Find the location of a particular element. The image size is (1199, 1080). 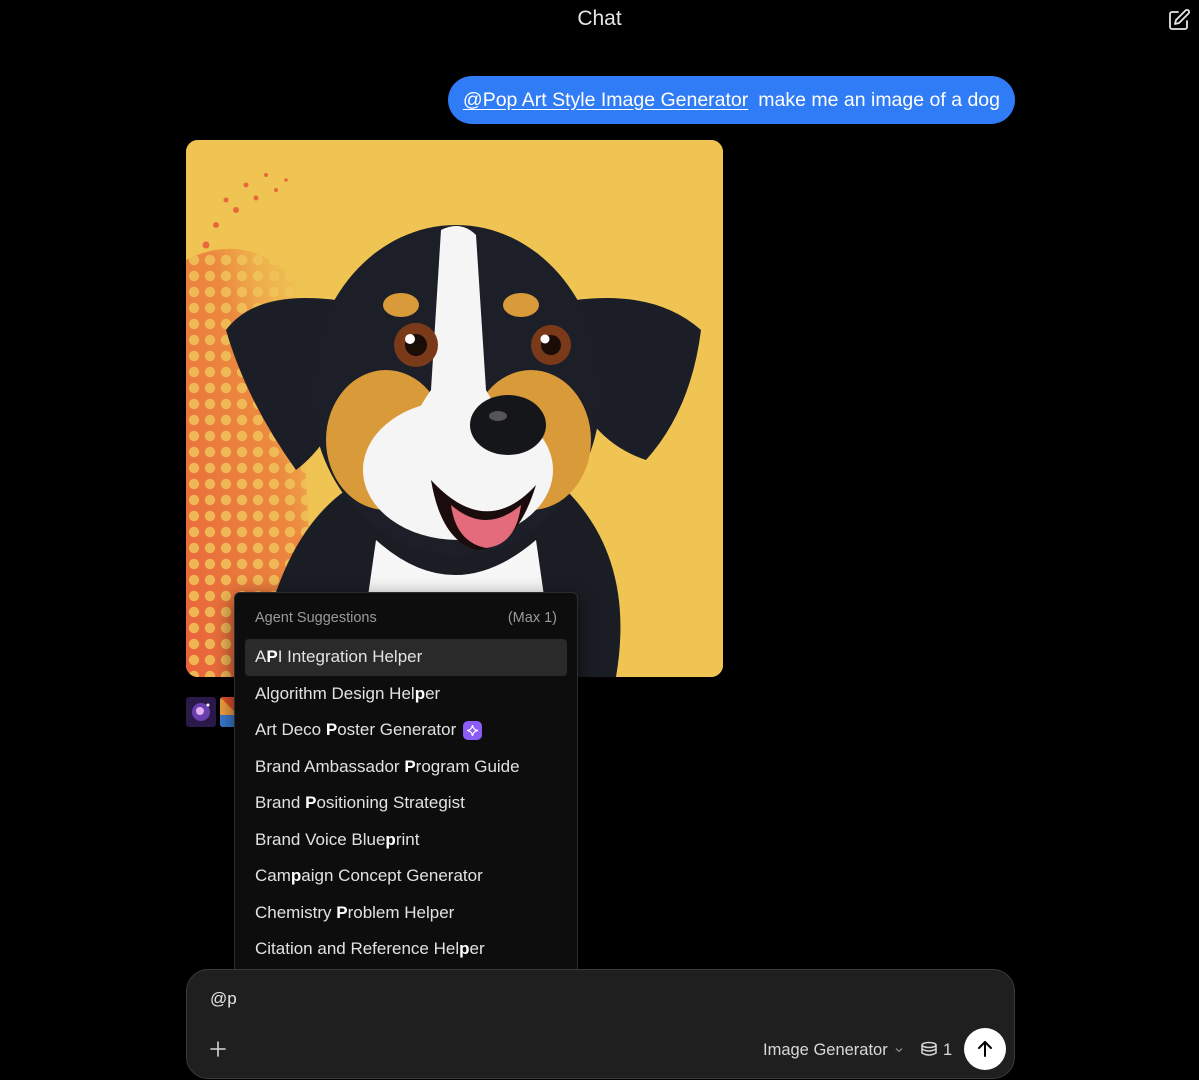

suggestion-label: Citation and Reference Helper is located at coordinates (370, 949).